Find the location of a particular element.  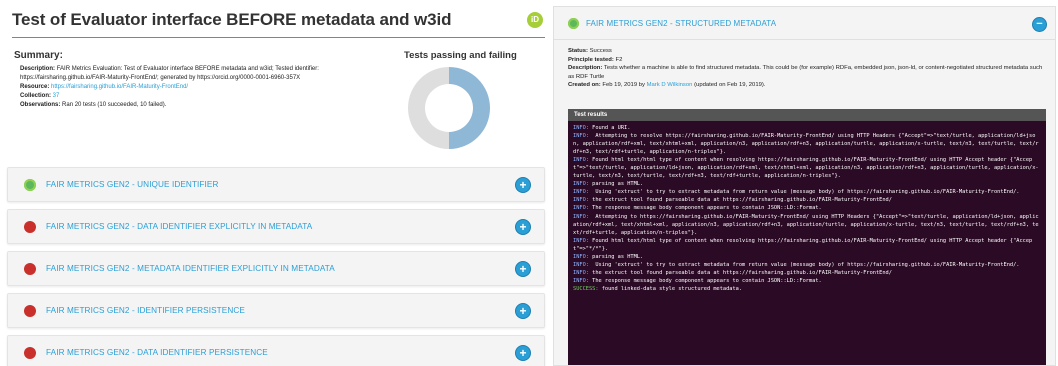

header-divider is located at coordinates (804, 39).